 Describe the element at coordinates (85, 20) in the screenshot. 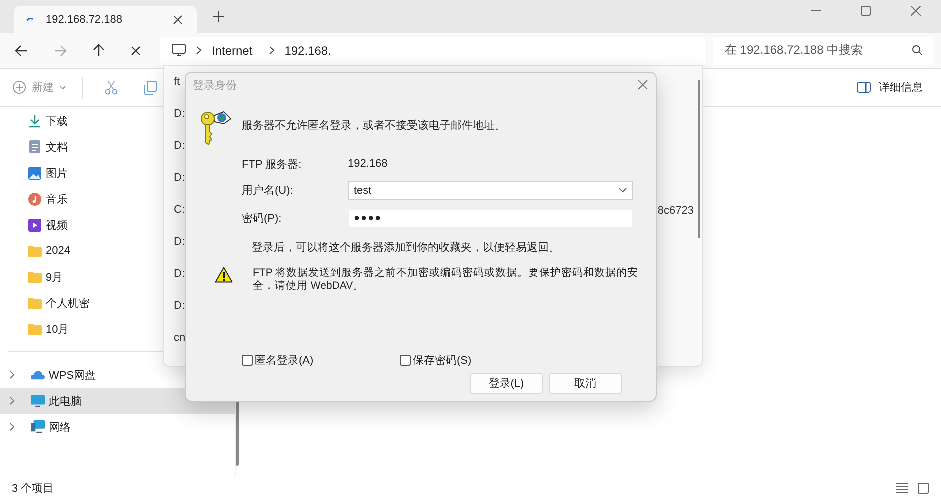

I see `tab-title: 192.168.72.188` at that location.